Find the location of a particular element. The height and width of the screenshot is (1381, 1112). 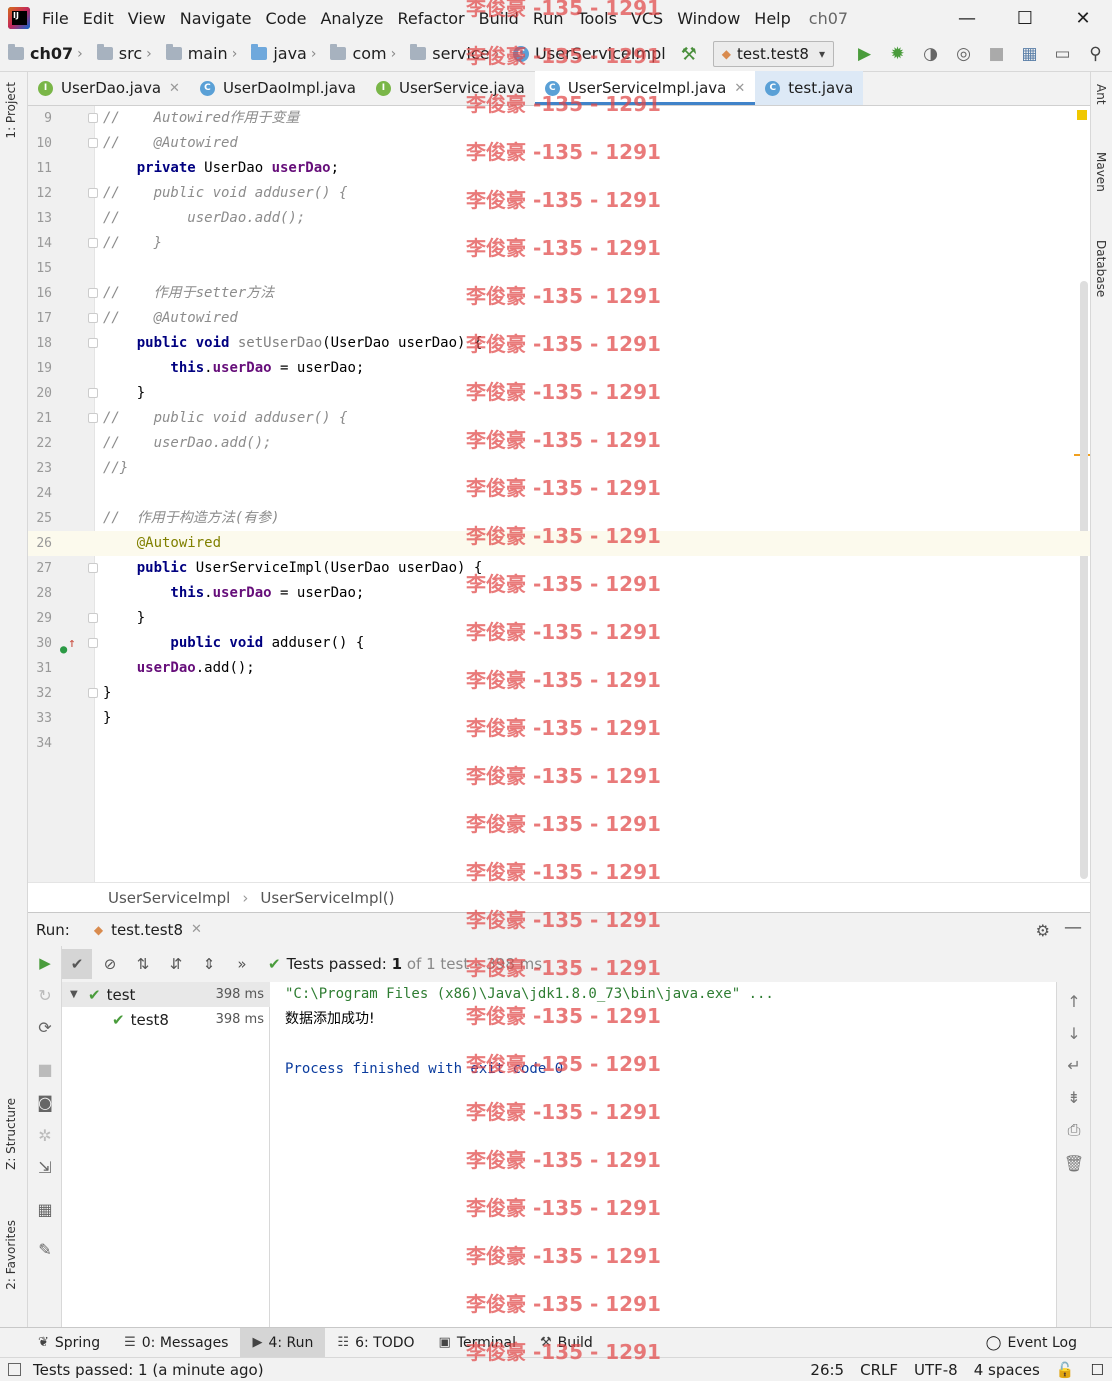

sort-duration-icon: ⇵ is located at coordinates (176, 964).